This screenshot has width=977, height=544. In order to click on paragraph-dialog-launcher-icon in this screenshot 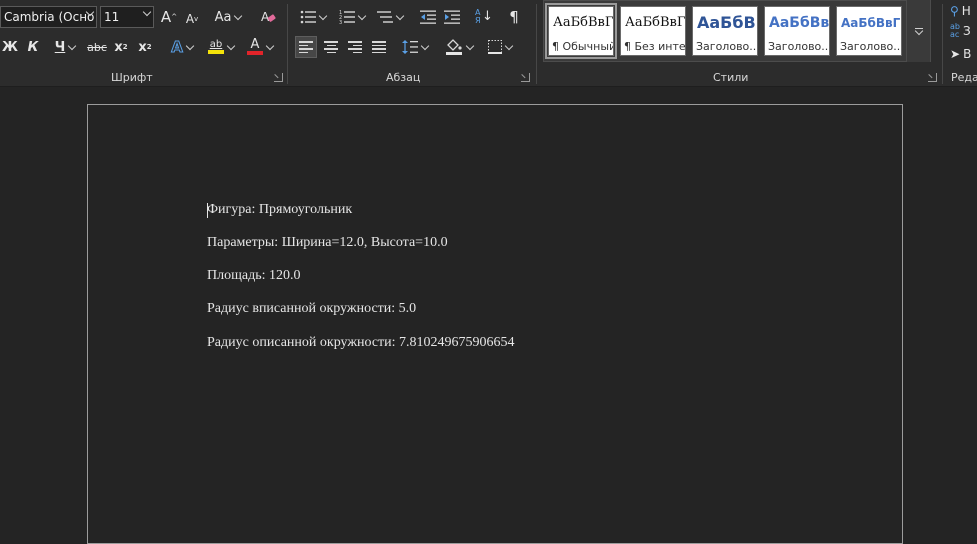, I will do `click(525, 77)`.